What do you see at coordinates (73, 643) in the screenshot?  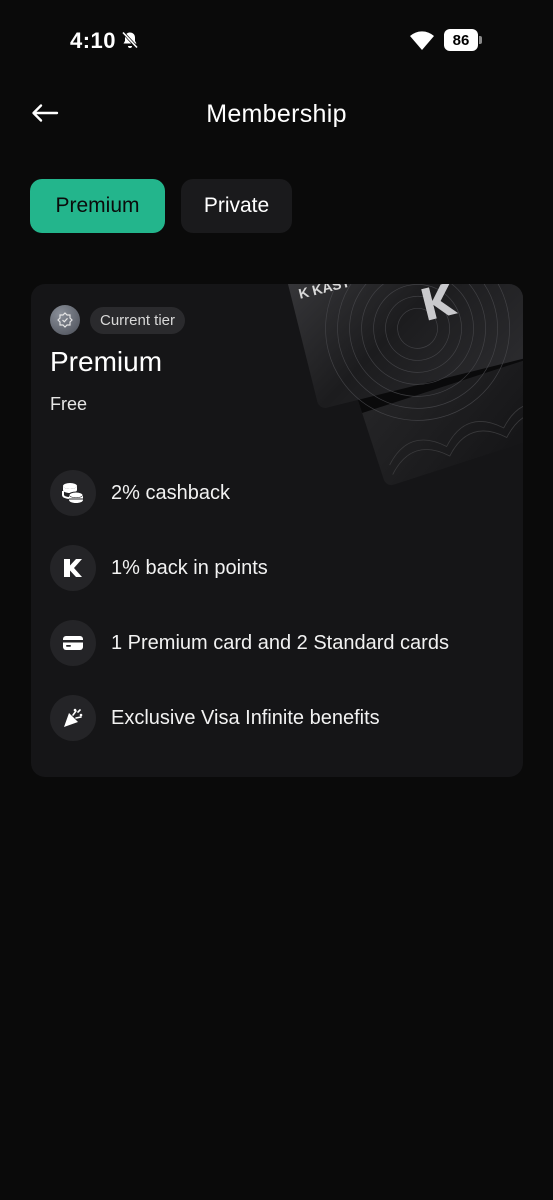 I see `credit-card-icon` at bounding box center [73, 643].